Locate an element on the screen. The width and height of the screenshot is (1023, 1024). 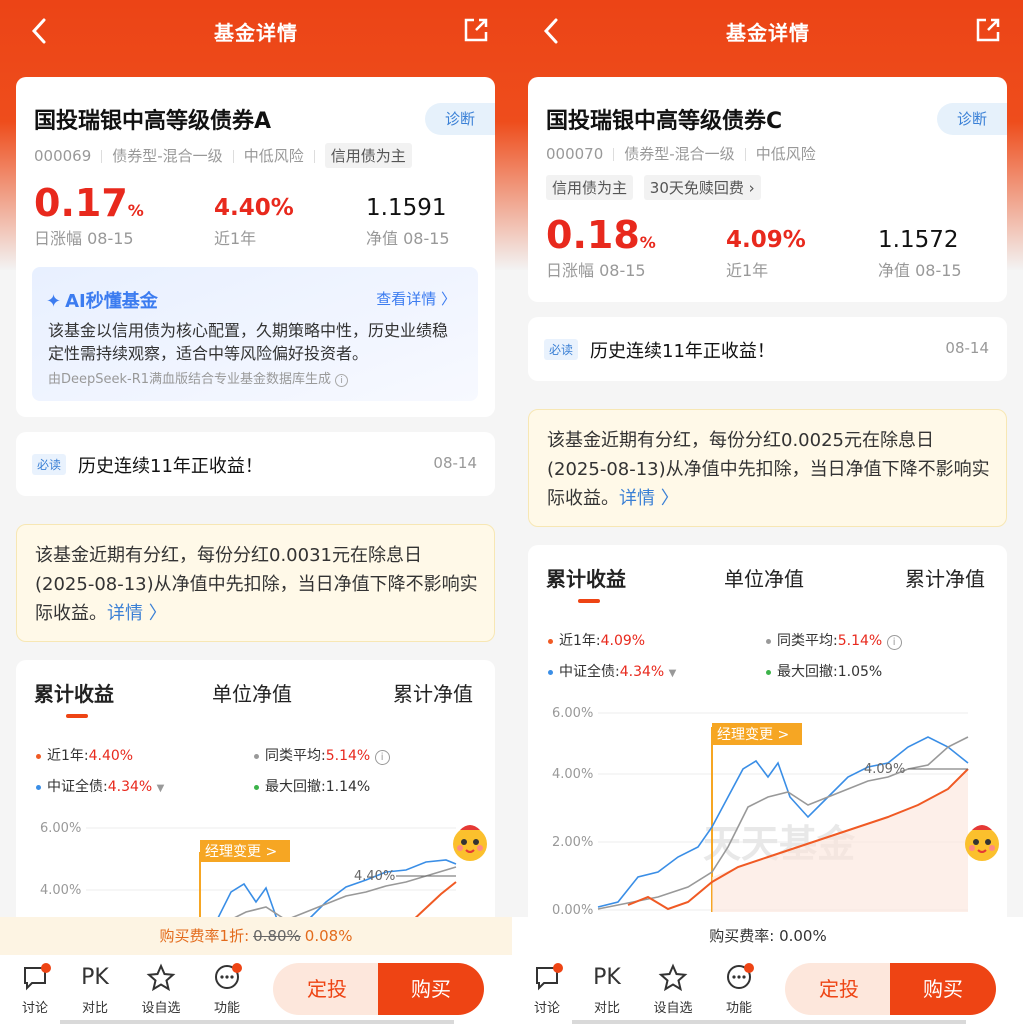
fund-code: 000069 is located at coordinates (63, 156).